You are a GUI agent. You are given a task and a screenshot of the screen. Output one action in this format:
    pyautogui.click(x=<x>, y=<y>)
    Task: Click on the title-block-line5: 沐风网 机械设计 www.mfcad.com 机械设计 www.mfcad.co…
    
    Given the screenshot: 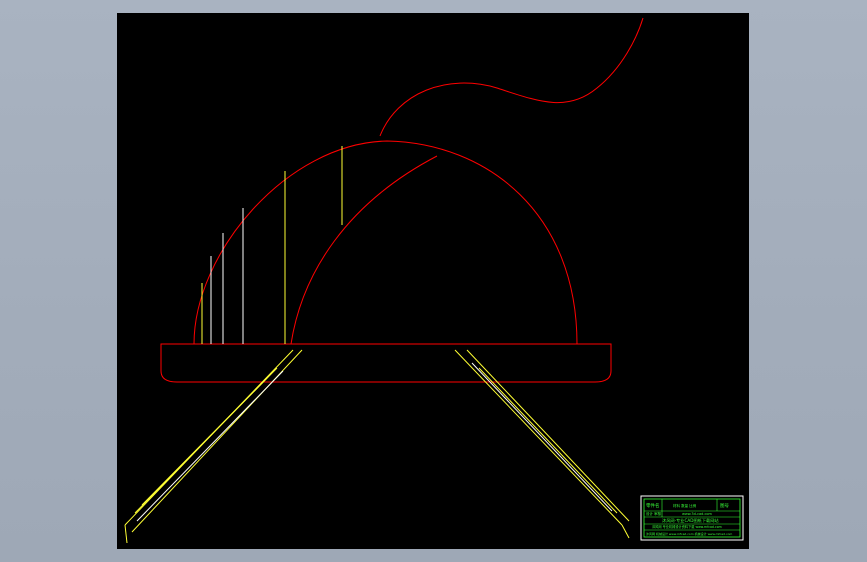 What is the action you would take?
    pyautogui.click(x=689, y=533)
    